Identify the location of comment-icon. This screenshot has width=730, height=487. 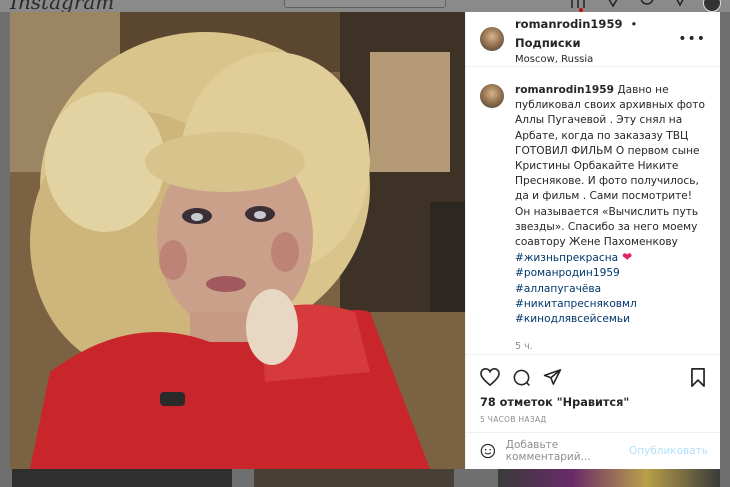
(521, 377).